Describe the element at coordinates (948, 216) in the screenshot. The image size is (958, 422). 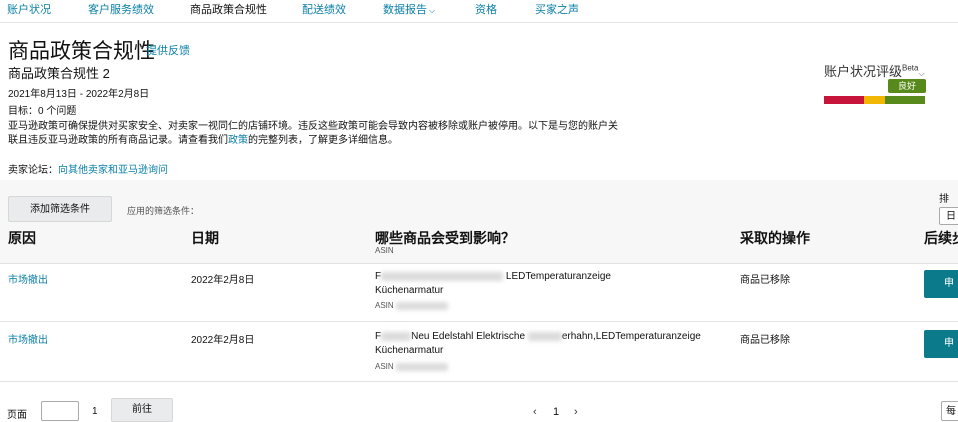
I see `sort-select: 日` at that location.